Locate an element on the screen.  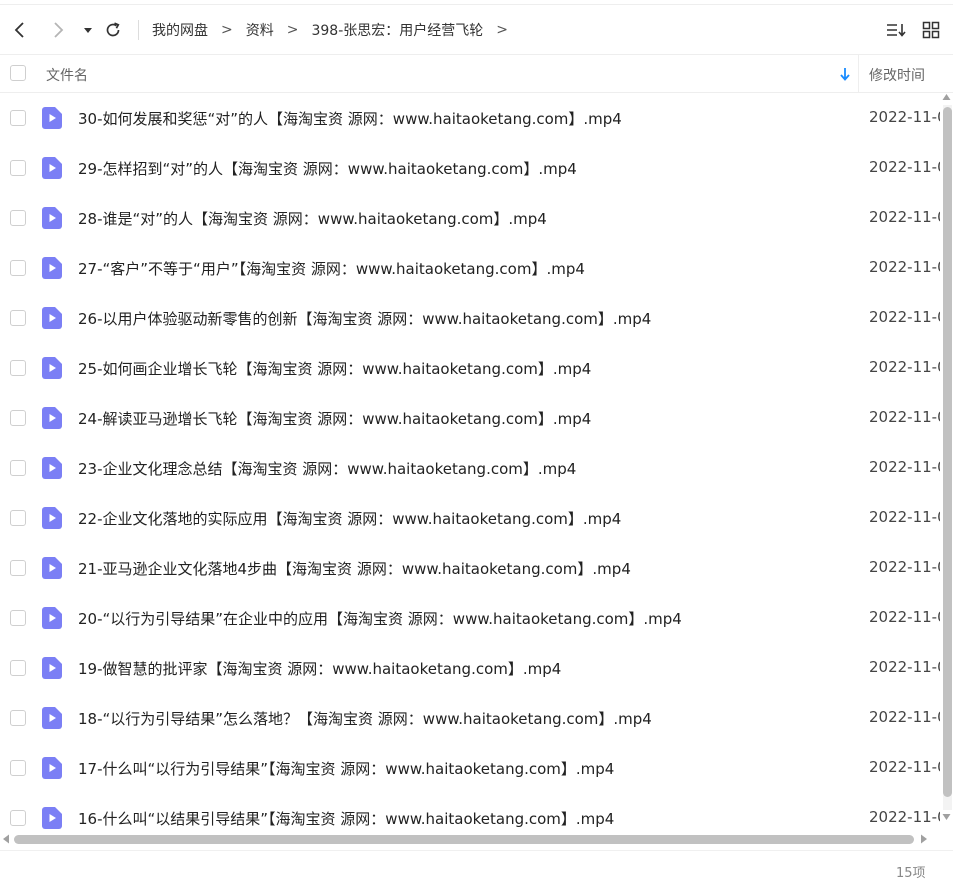
forward-button is located at coordinates (58, 30).